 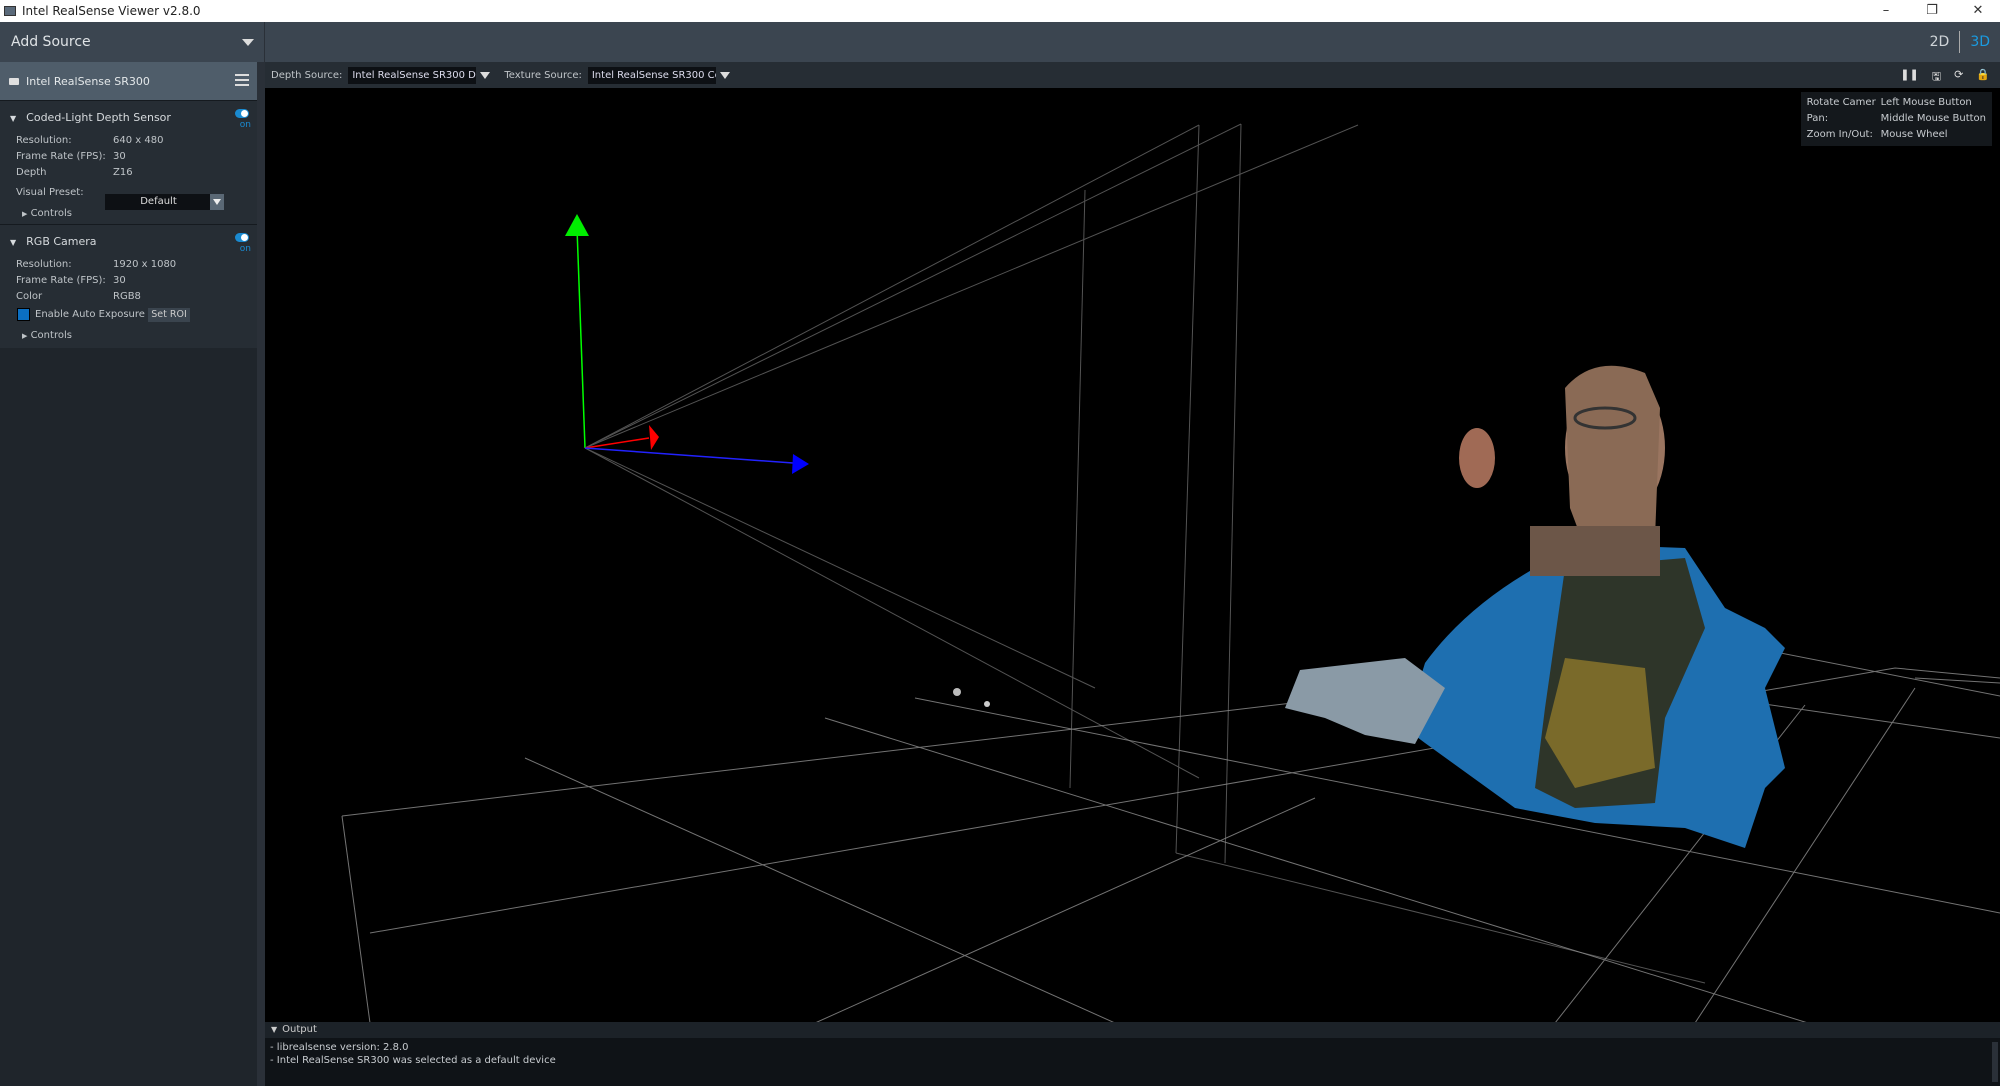 I want to click on mode-3d-button: 3D, so click(x=1980, y=42).